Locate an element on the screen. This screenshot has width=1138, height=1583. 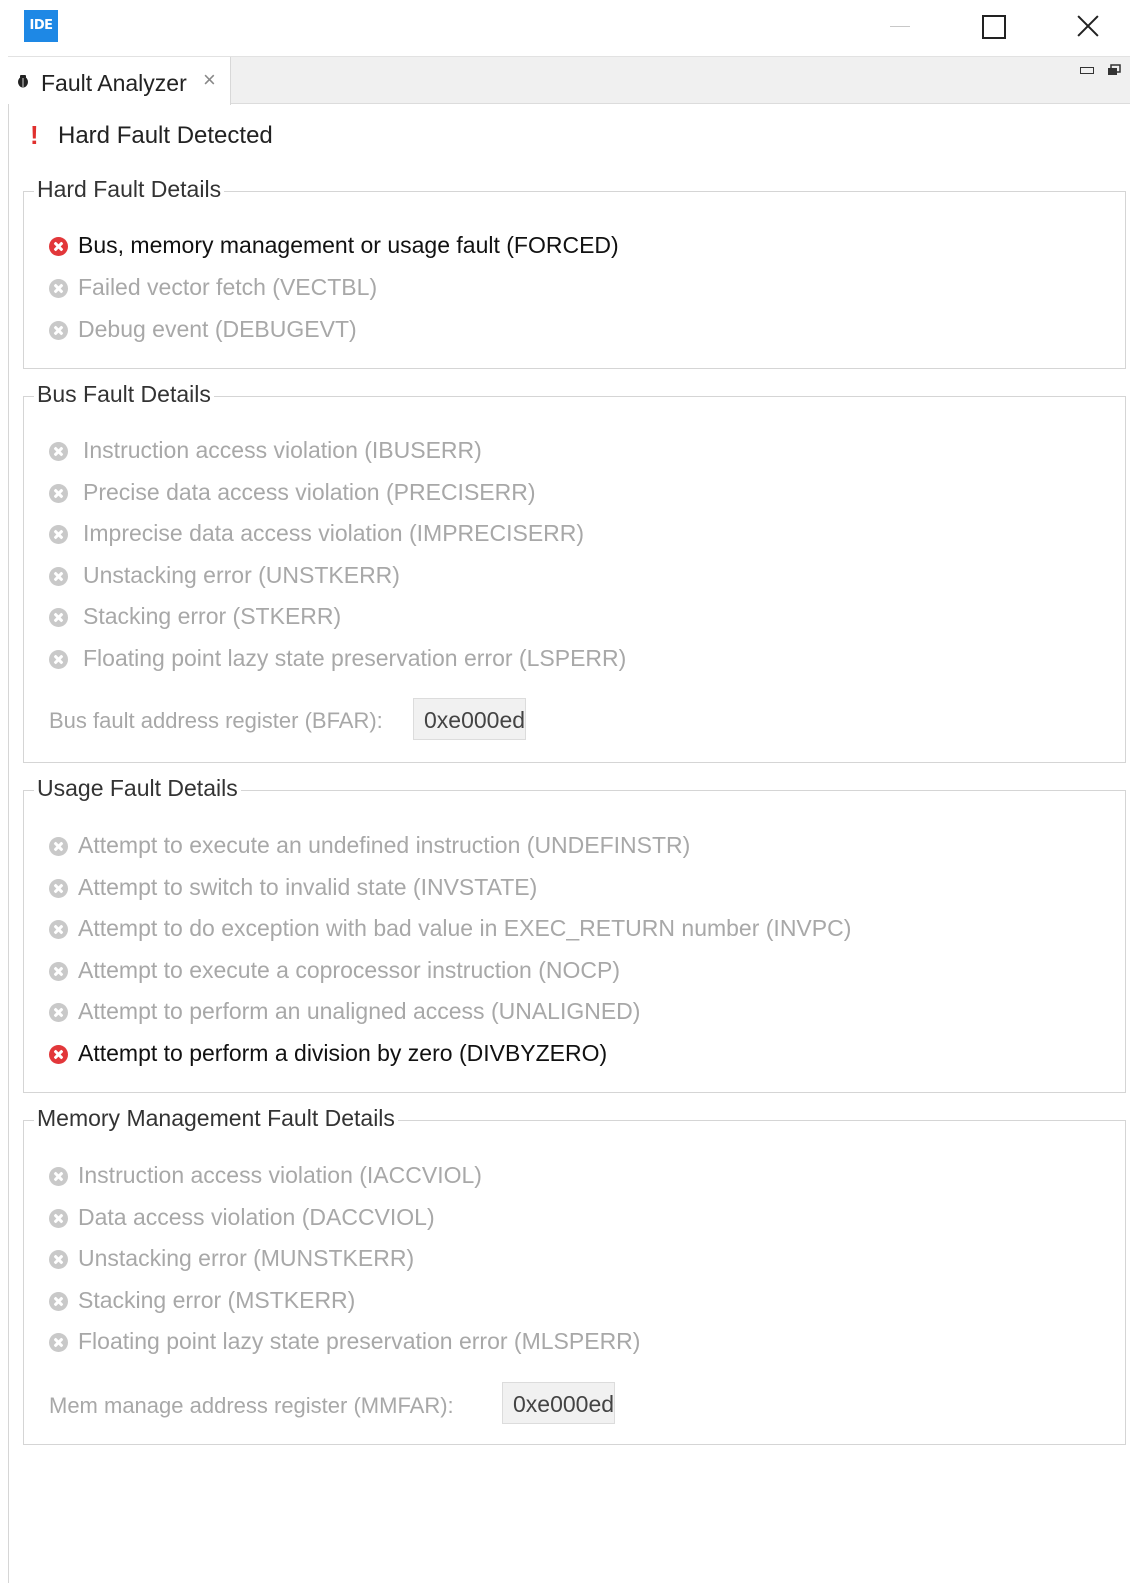
maximize-icon is located at coordinates (993, 26).